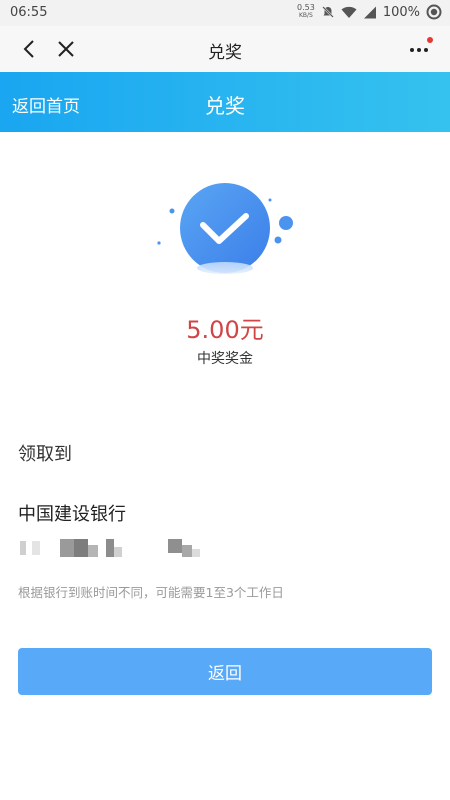 Image resolution: width=450 pixels, height=800 pixels. I want to click on return-button: 返回, so click(225, 671).